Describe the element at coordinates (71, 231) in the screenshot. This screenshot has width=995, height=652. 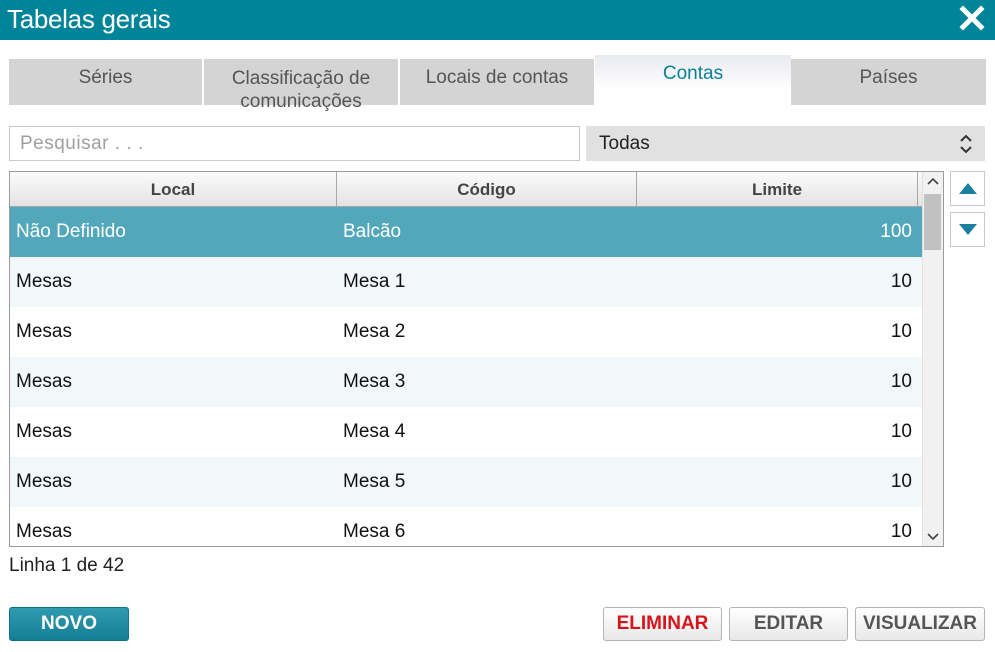
I see `cell-local: Não Definido` at that location.